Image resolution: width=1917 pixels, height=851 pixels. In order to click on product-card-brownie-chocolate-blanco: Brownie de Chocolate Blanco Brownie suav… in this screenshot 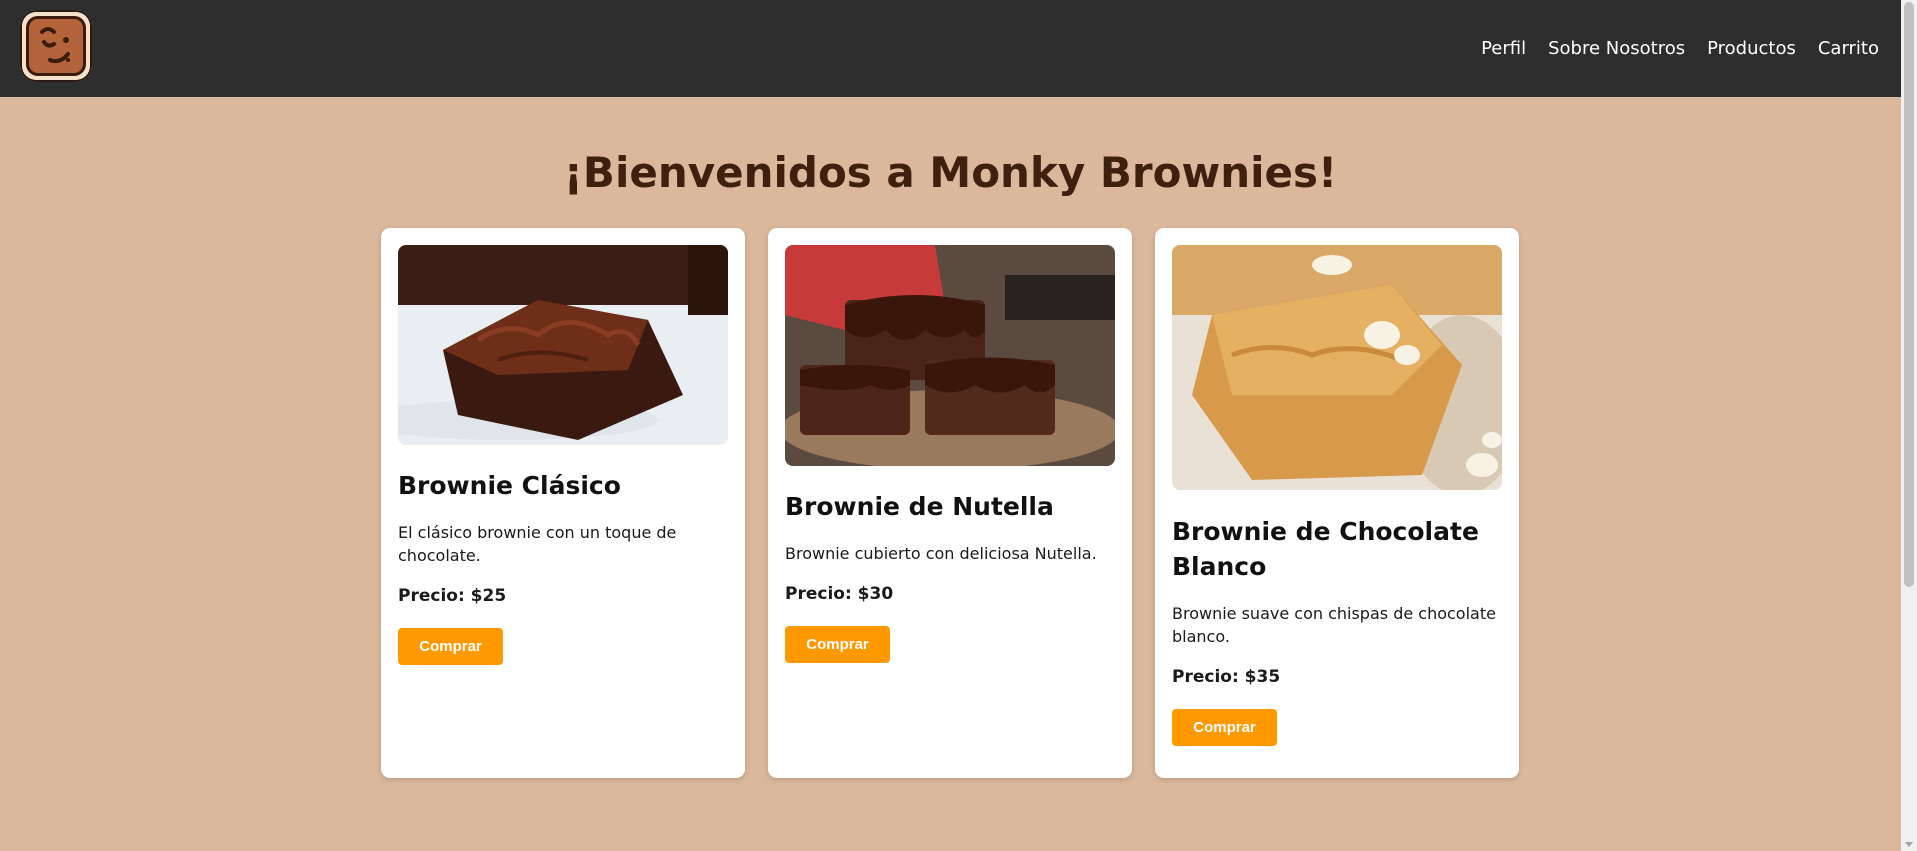, I will do `click(1337, 503)`.